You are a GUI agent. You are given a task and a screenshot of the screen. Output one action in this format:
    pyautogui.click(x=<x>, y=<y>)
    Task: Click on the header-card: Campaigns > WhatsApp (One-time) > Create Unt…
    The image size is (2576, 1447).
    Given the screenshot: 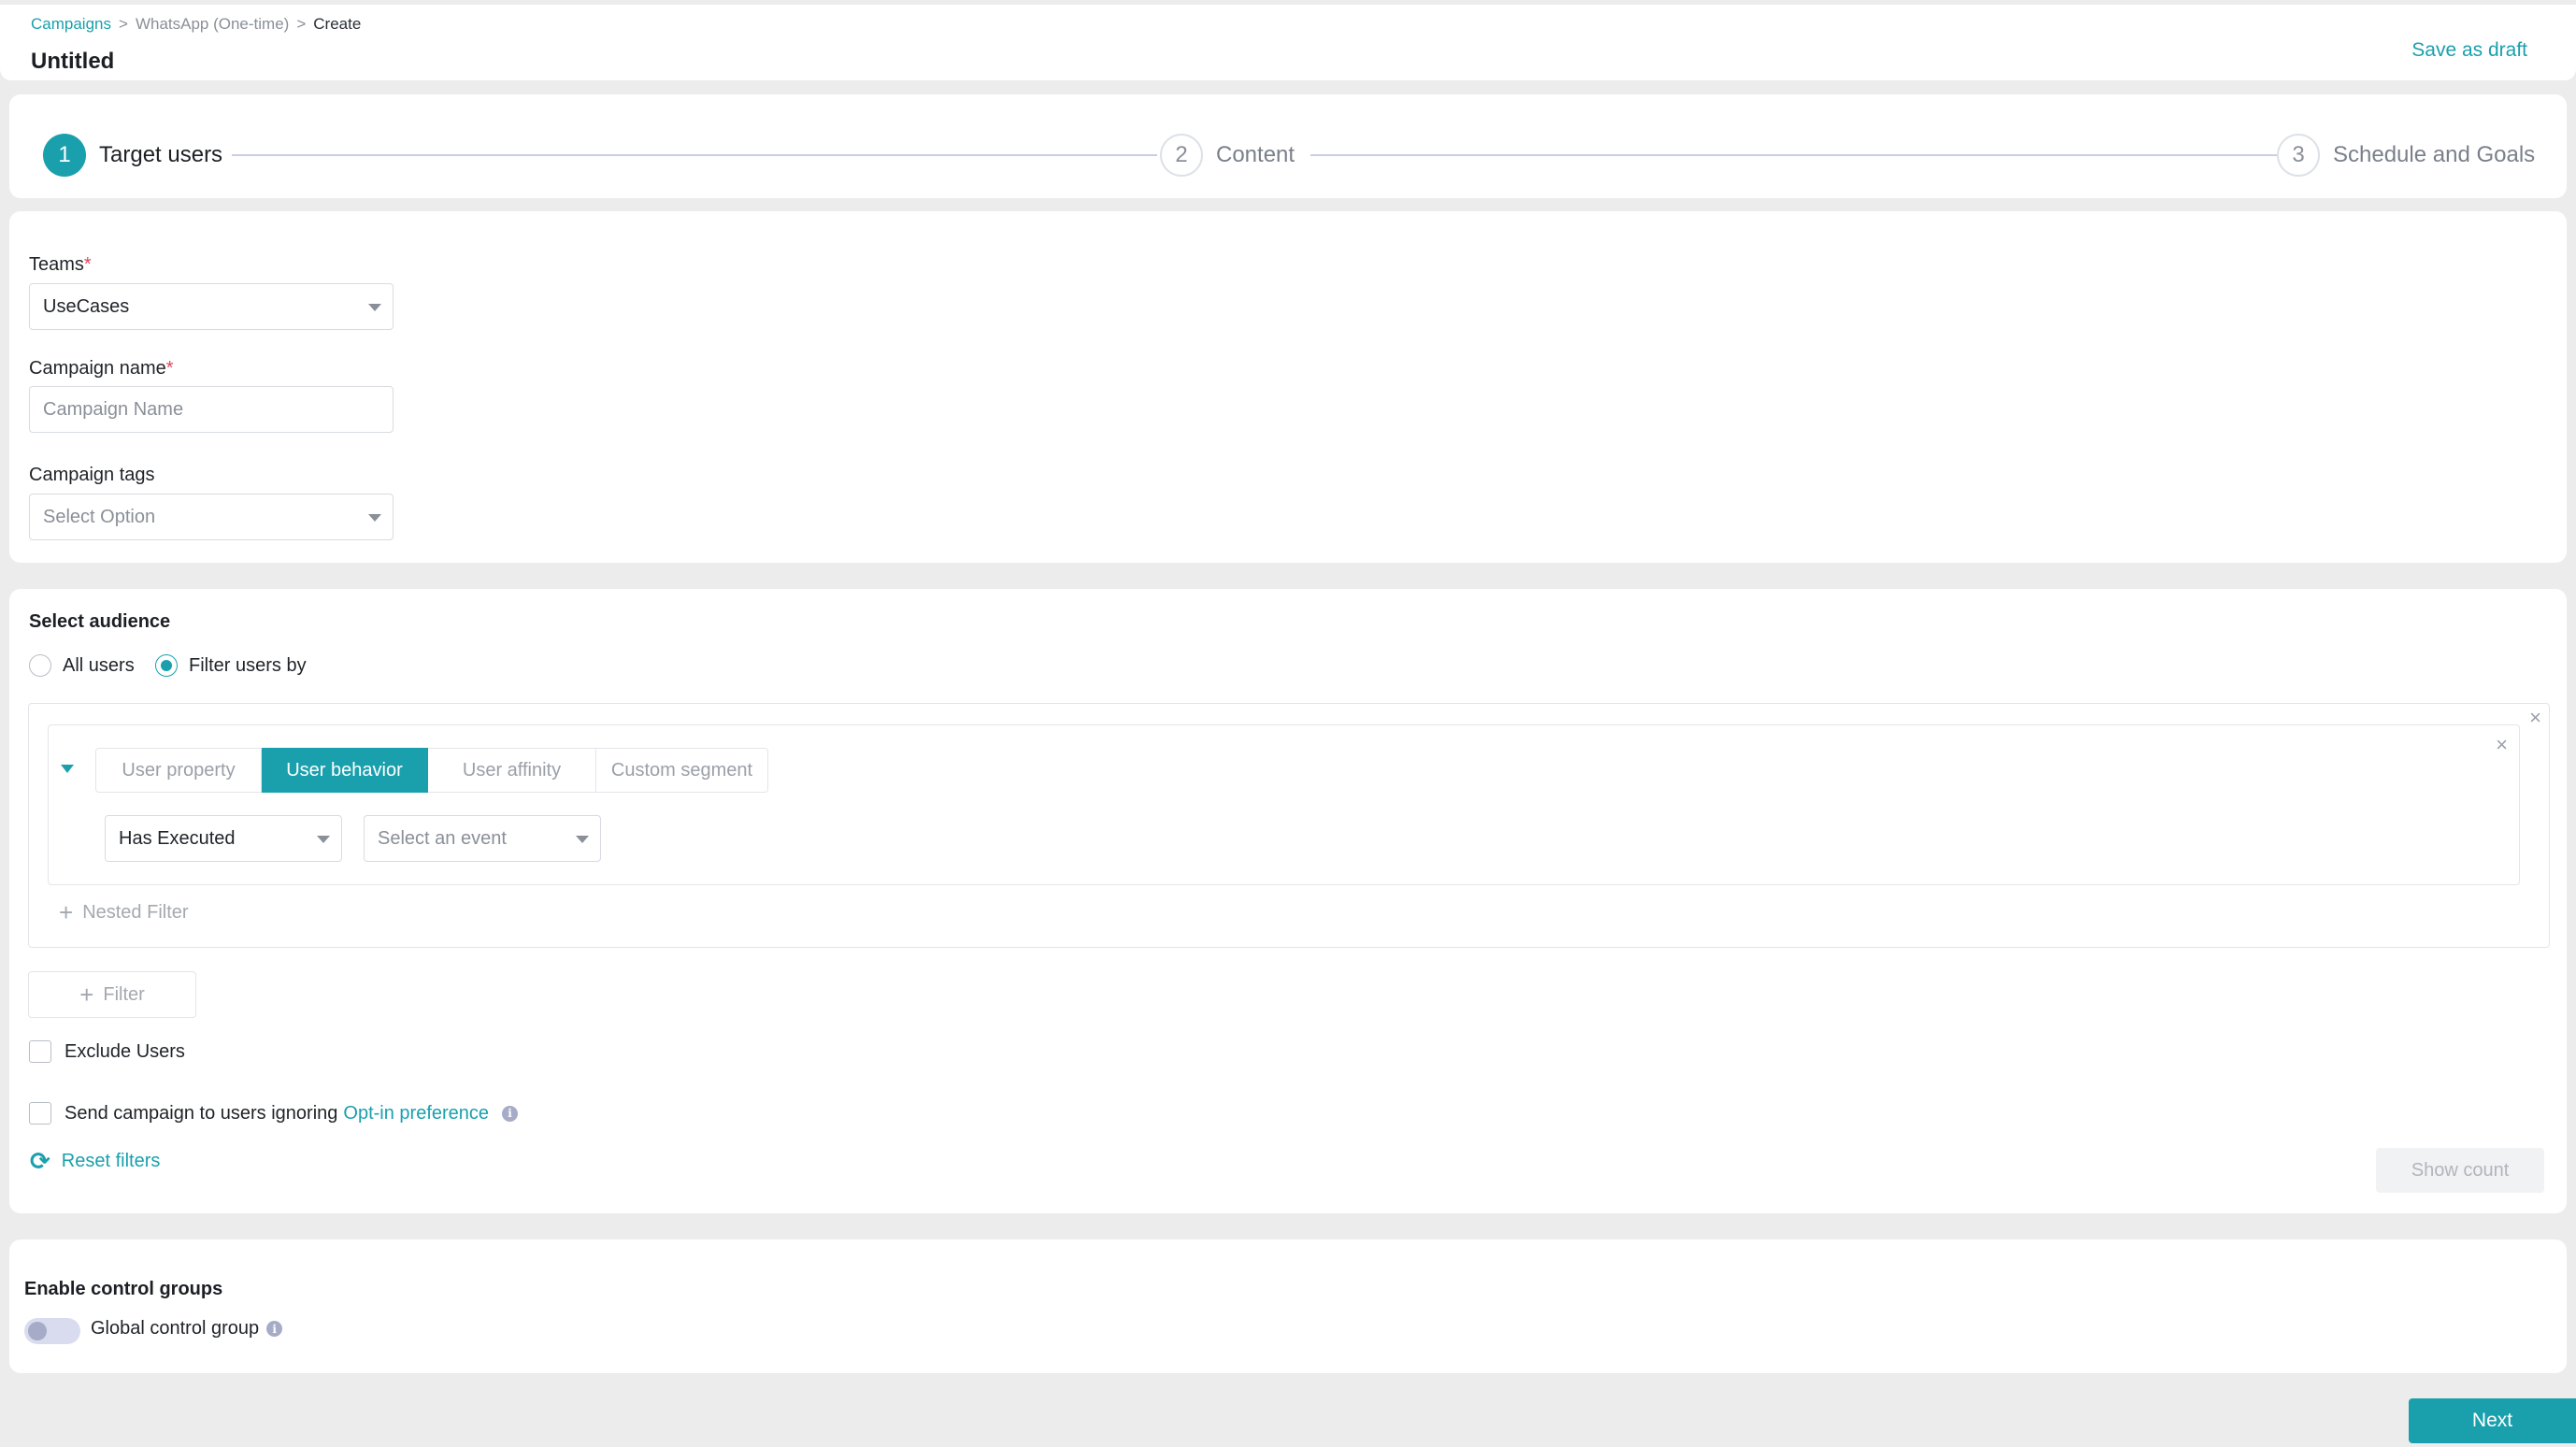 What is the action you would take?
    pyautogui.click(x=1288, y=42)
    